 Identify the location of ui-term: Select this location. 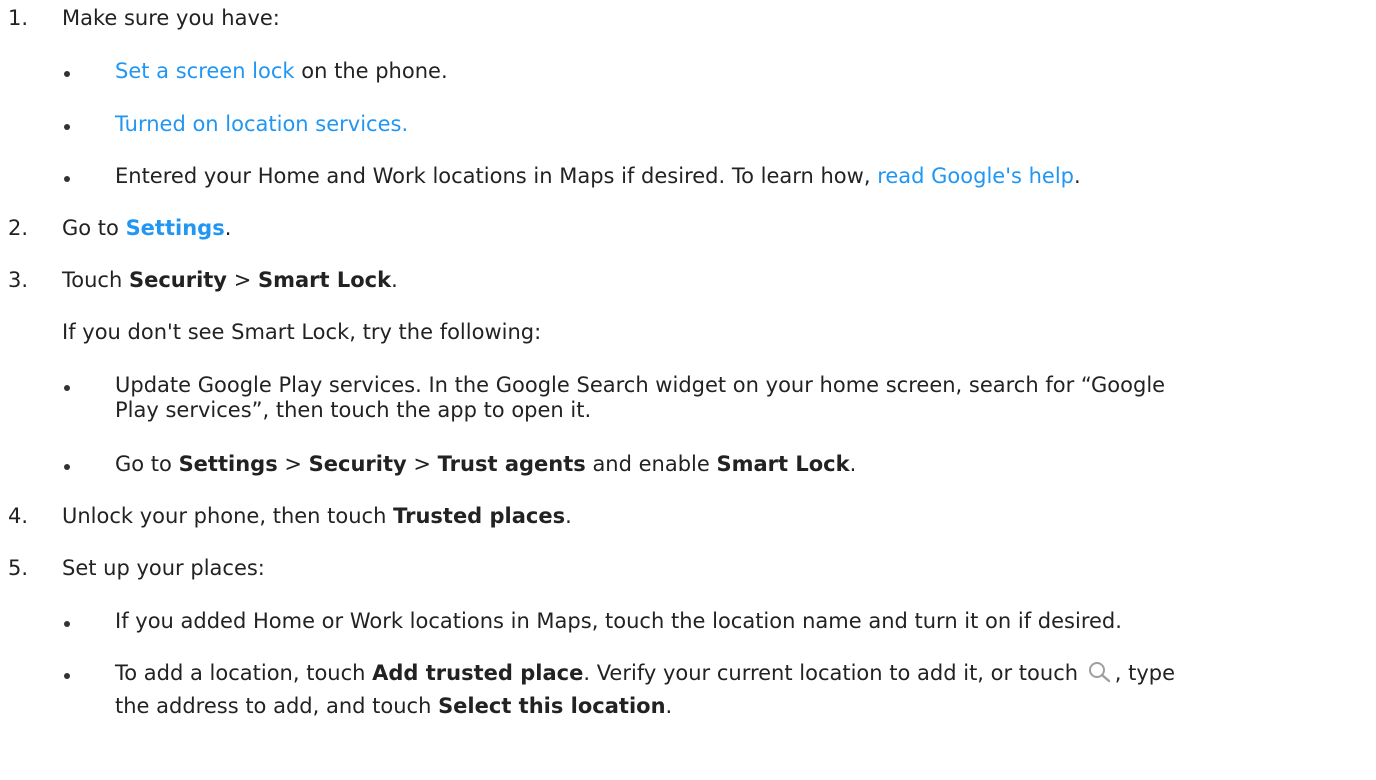
(552, 706).